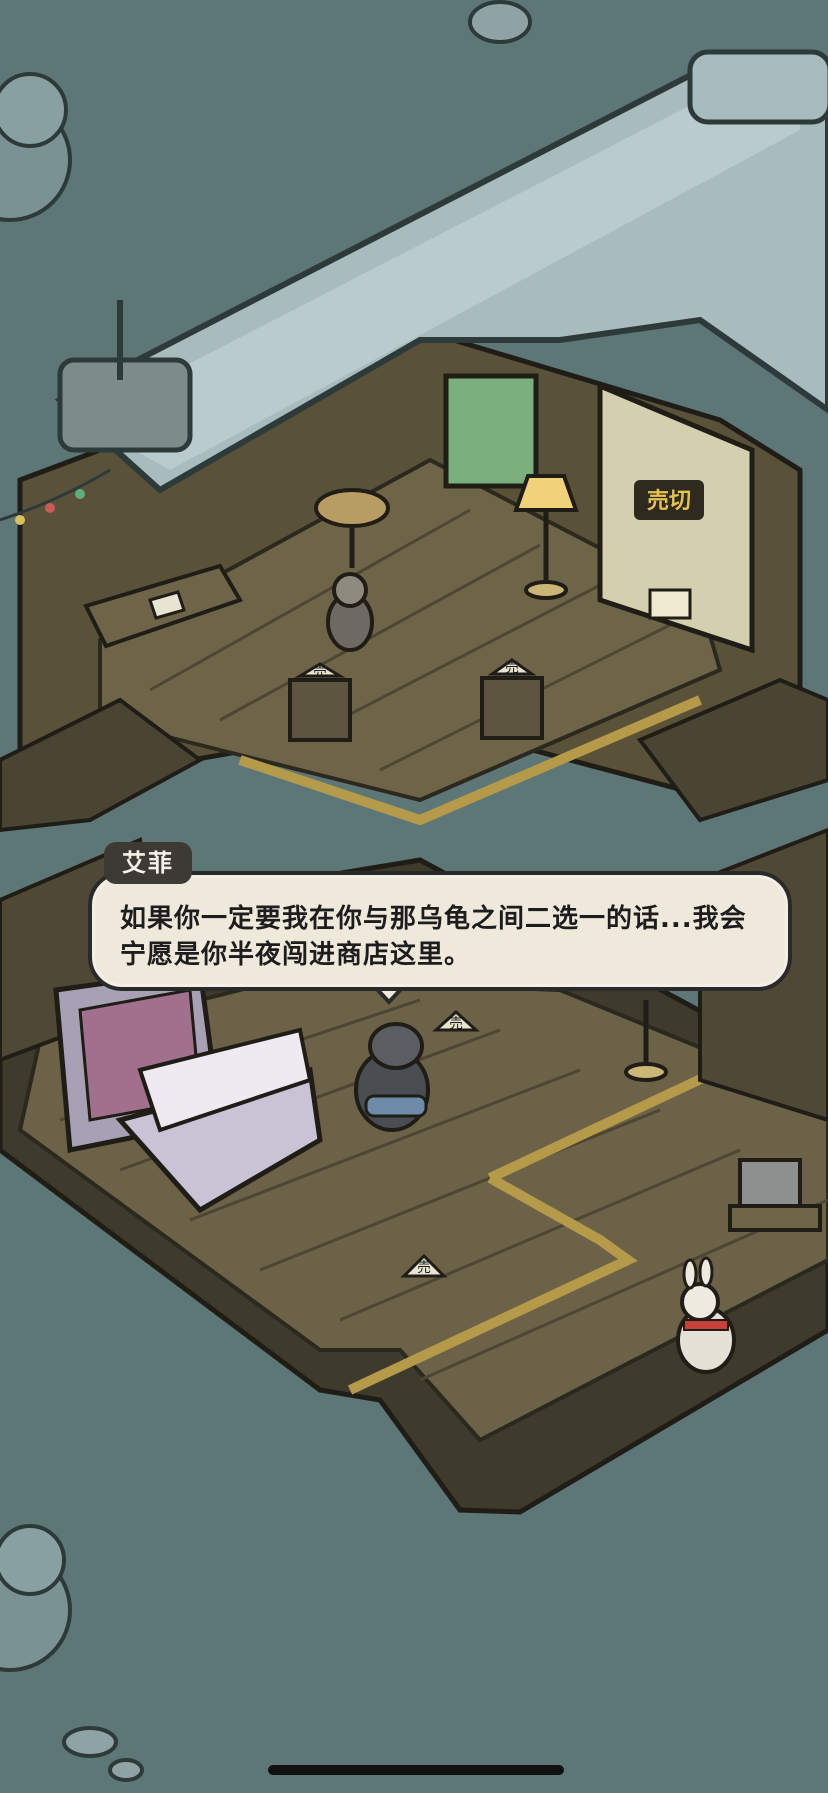 The width and height of the screenshot is (828, 1793). What do you see at coordinates (148, 863) in the screenshot?
I see `speaker-name-tag: 艾菲` at bounding box center [148, 863].